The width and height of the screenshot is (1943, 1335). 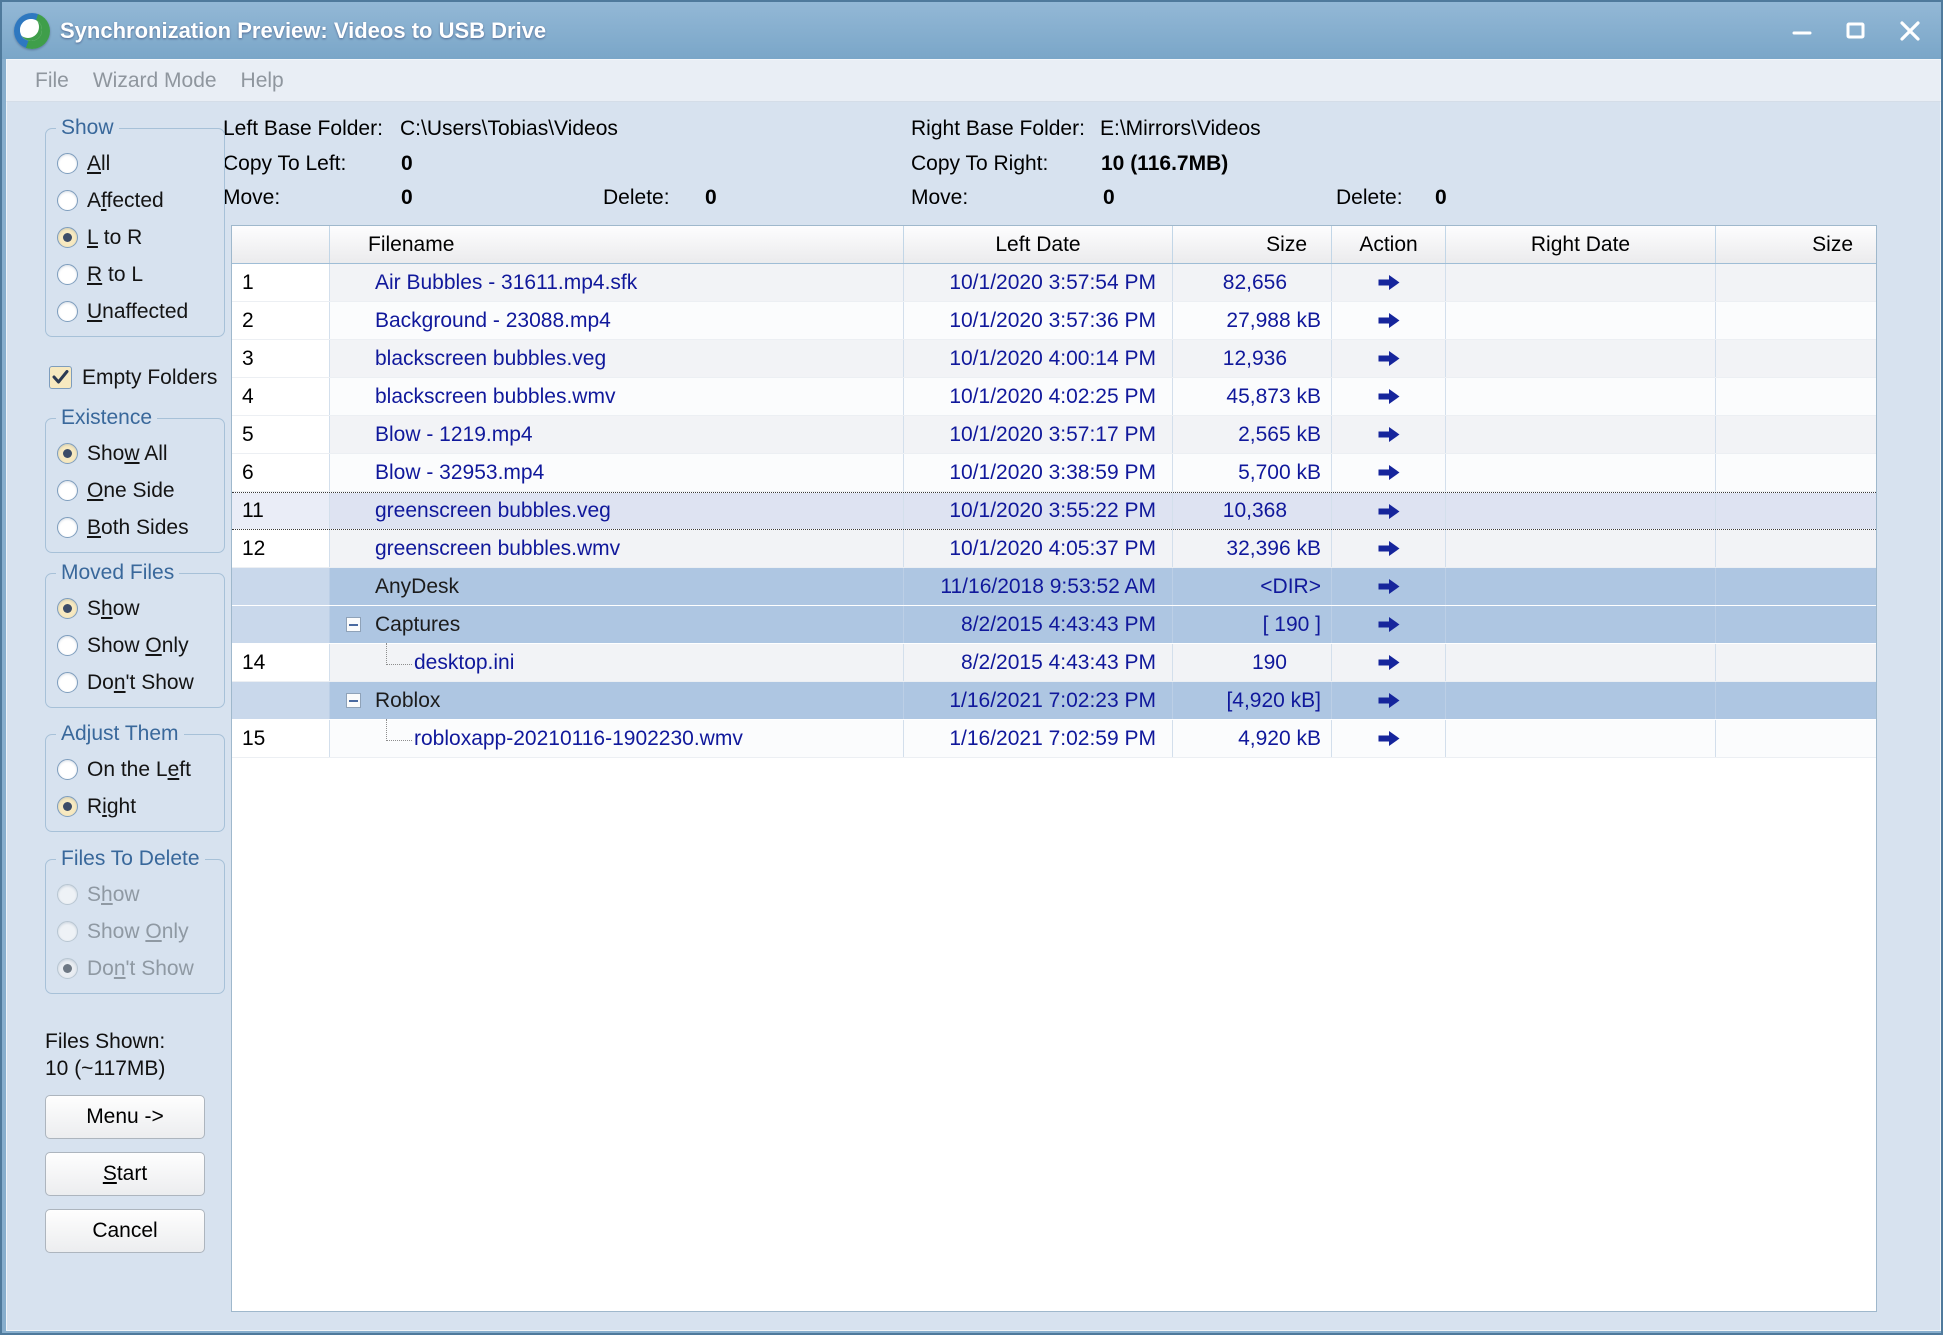 What do you see at coordinates (135, 968) in the screenshot?
I see `radio-files-to-delete-don-t-show: Don't Show` at bounding box center [135, 968].